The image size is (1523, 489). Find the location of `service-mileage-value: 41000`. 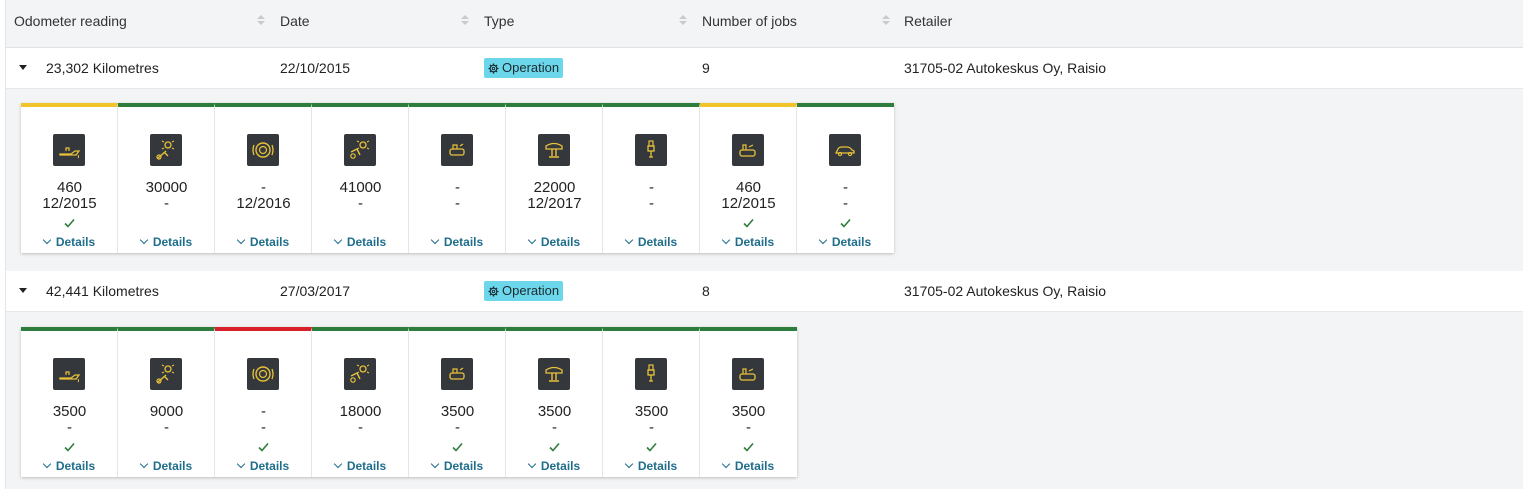

service-mileage-value: 41000 is located at coordinates (360, 187).